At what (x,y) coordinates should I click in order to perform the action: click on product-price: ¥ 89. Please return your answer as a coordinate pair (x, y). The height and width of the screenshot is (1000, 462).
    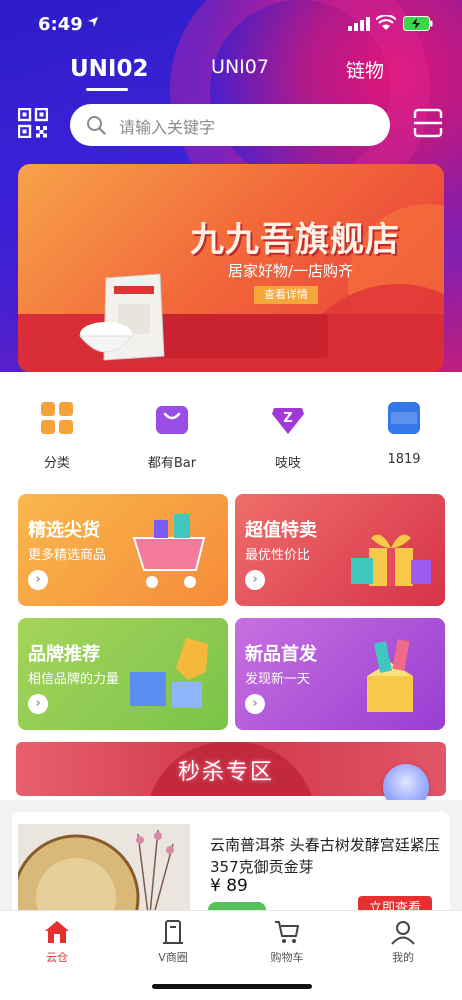
    Looking at the image, I should click on (229, 886).